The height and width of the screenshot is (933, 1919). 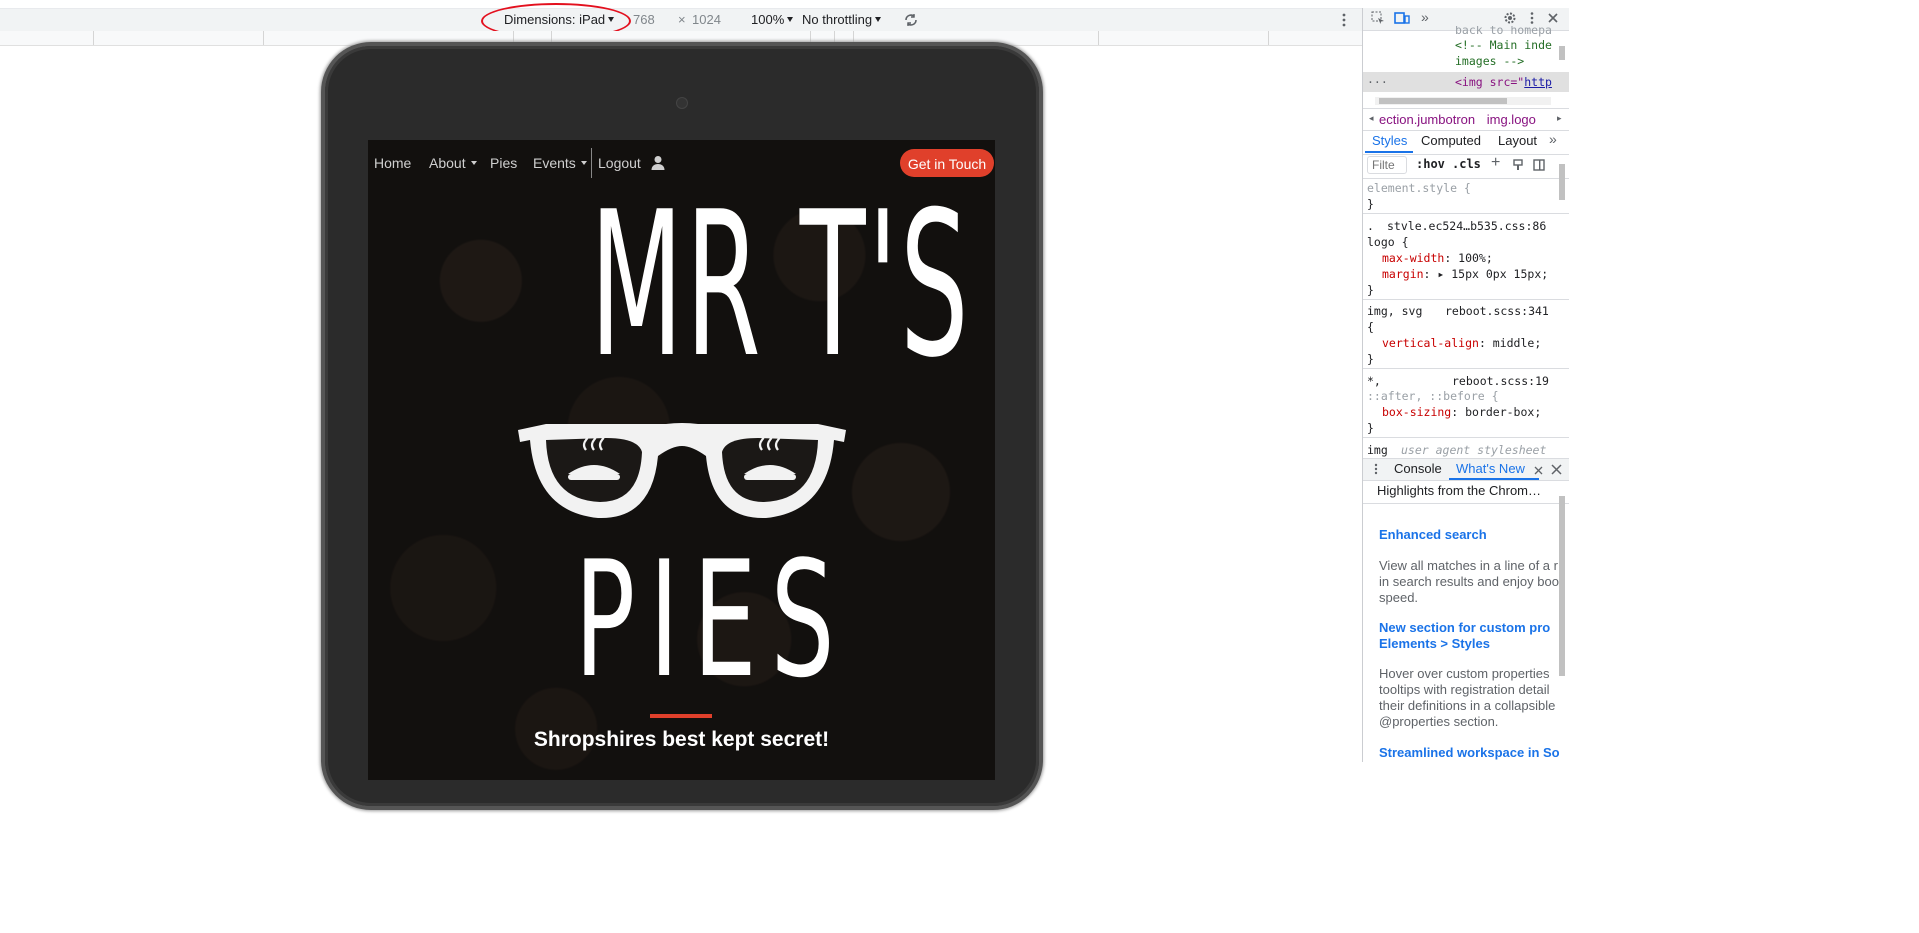 I want to click on rule-selector: ., so click(x=1370, y=226).